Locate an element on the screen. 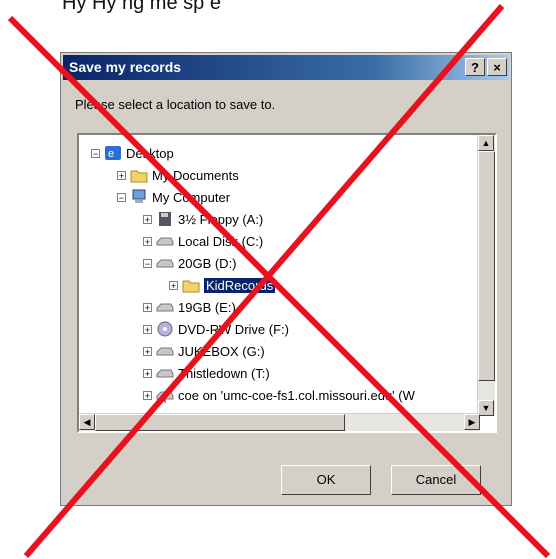  tree-item-desktop: − e Desktop is located at coordinates (132, 153).